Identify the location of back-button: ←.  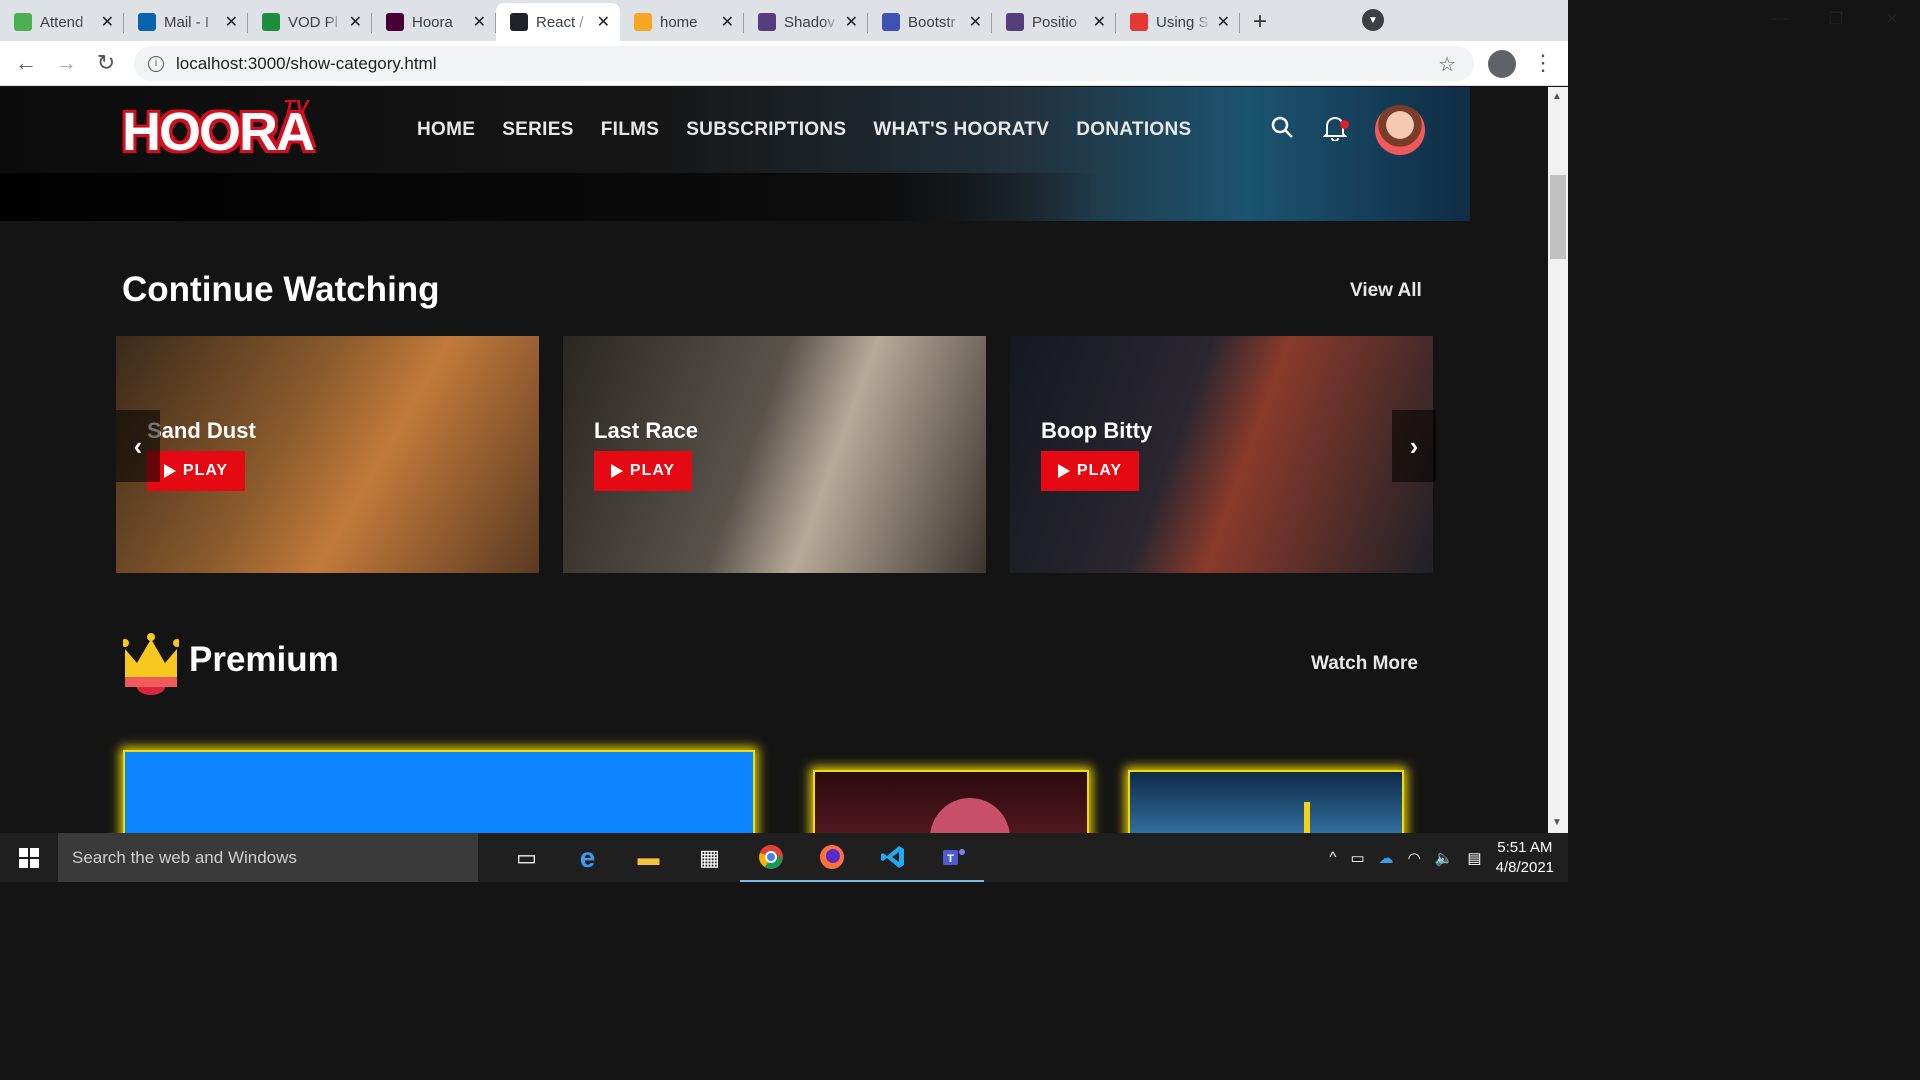
(26, 63).